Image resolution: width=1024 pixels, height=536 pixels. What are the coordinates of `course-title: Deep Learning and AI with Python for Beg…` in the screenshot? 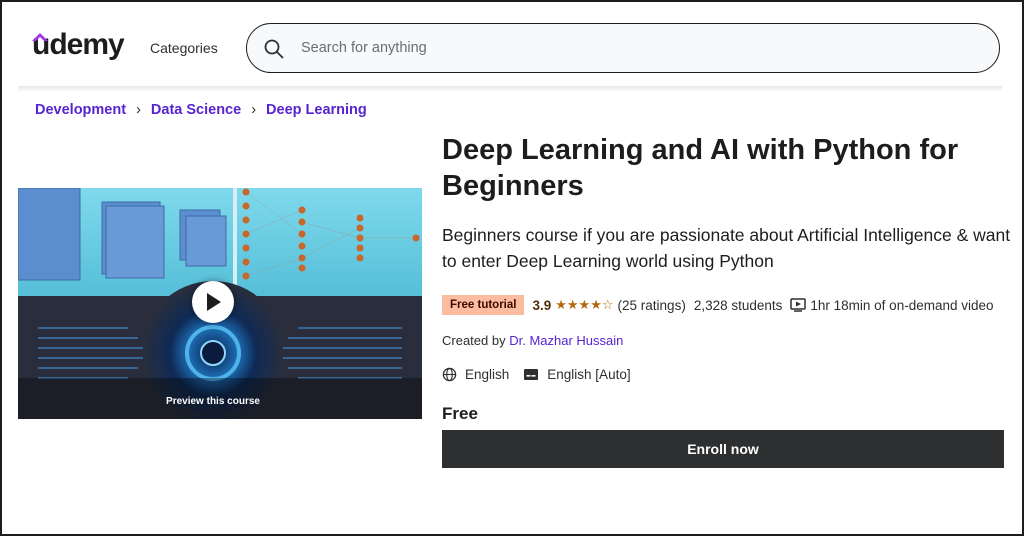 It's located at (700, 168).